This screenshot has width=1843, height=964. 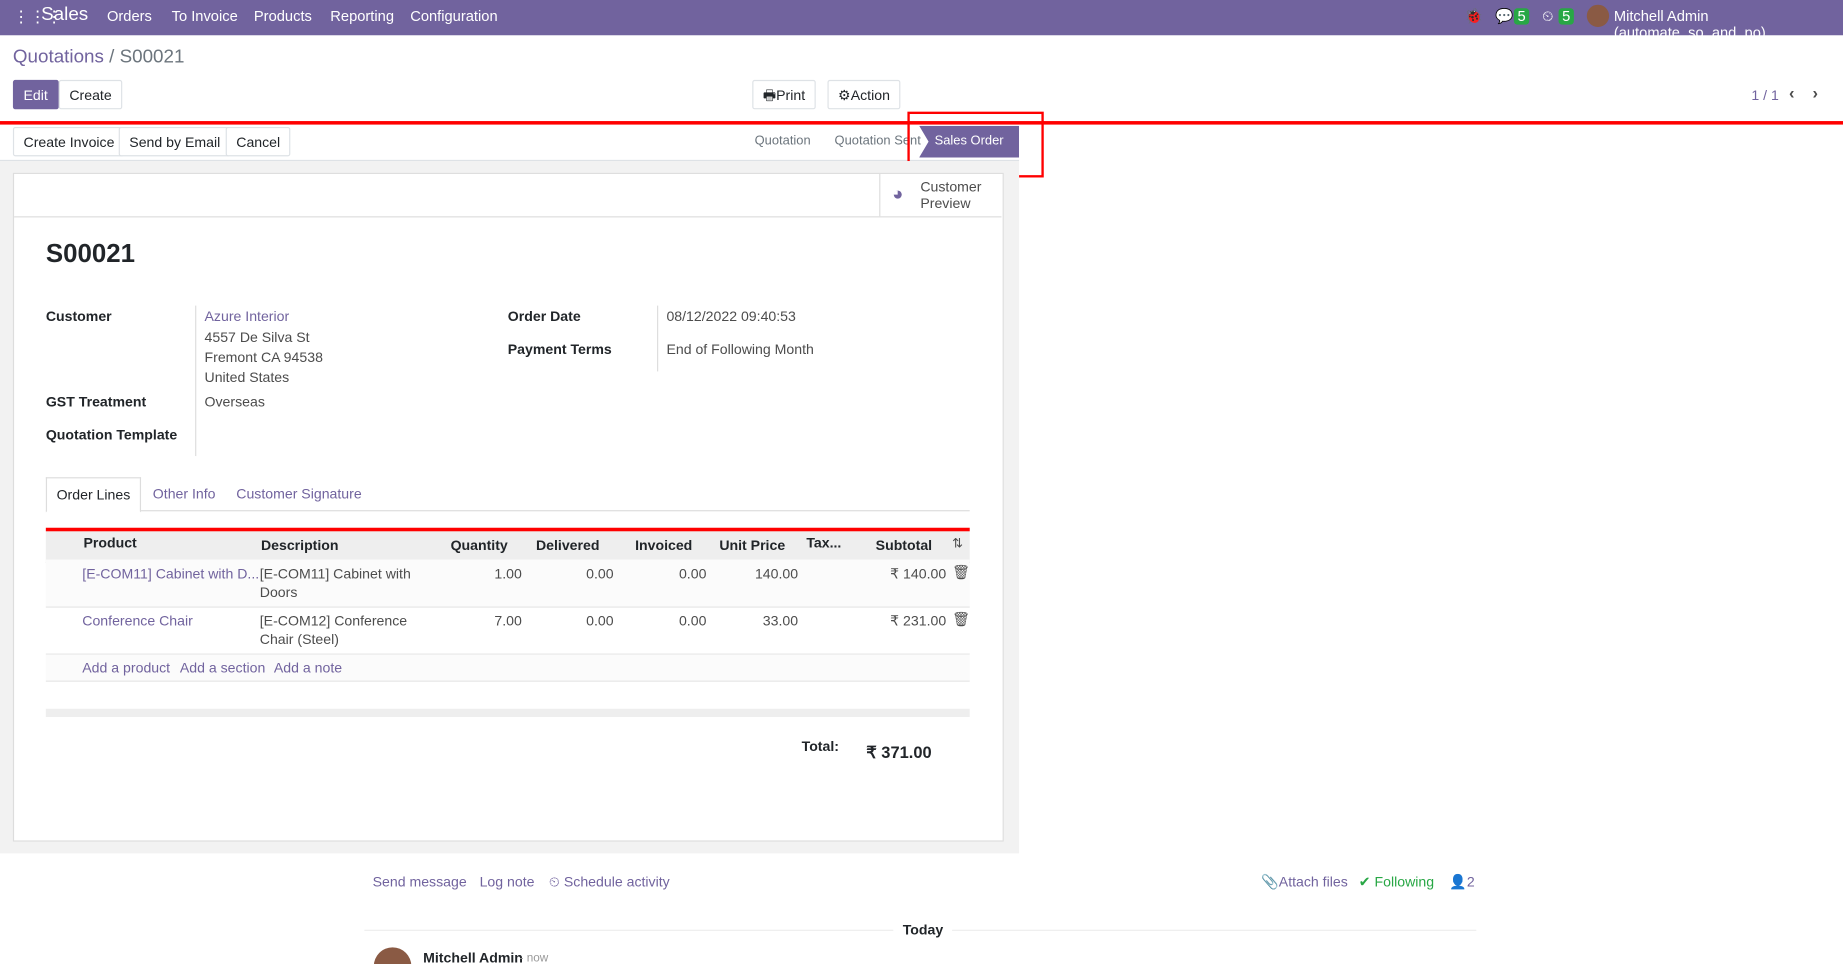 What do you see at coordinates (558, 545) in the screenshot?
I see `col-delivered: Delivered` at bounding box center [558, 545].